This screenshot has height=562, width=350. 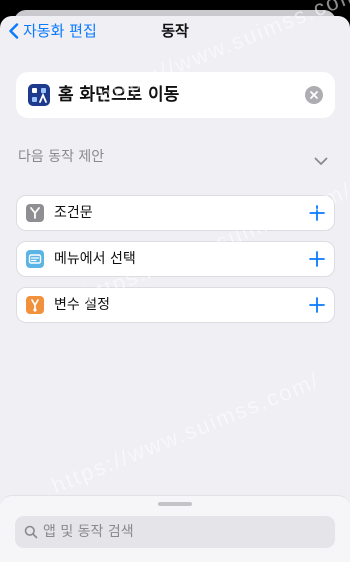 What do you see at coordinates (175, 504) in the screenshot?
I see `sheet-grabber` at bounding box center [175, 504].